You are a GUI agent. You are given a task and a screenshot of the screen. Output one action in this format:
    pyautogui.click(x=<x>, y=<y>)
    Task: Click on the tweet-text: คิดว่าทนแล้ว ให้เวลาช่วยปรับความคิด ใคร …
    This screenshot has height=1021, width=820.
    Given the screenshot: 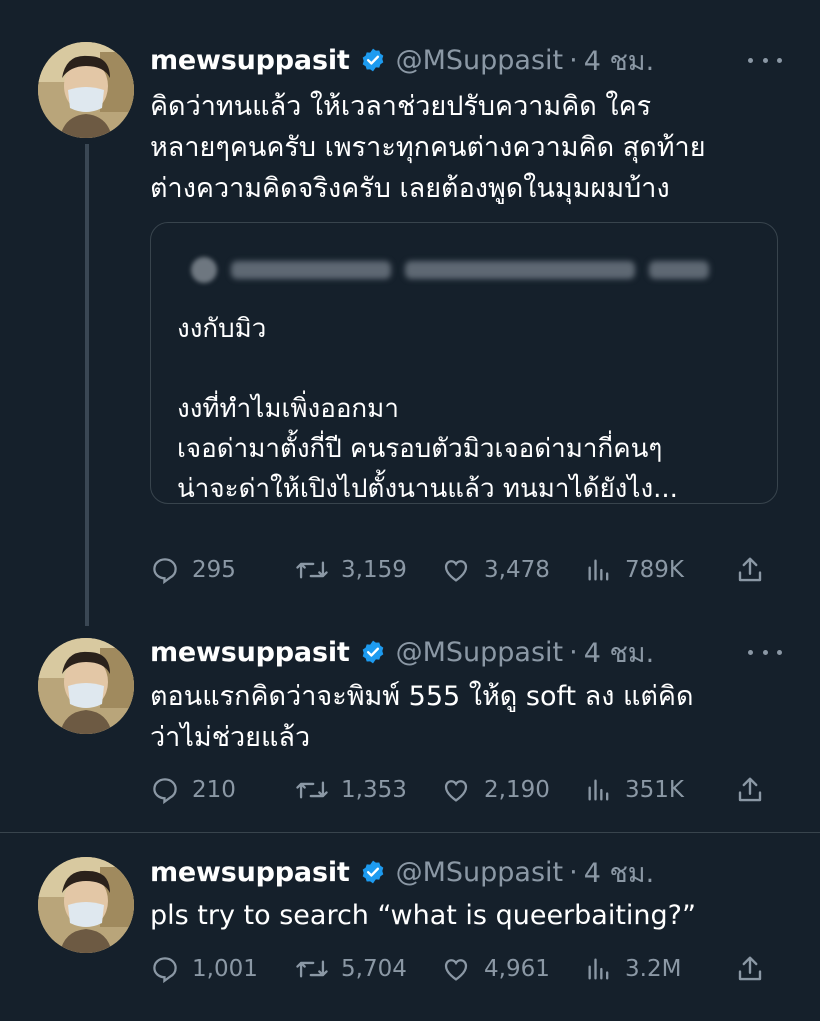 What is the action you would take?
    pyautogui.click(x=428, y=147)
    